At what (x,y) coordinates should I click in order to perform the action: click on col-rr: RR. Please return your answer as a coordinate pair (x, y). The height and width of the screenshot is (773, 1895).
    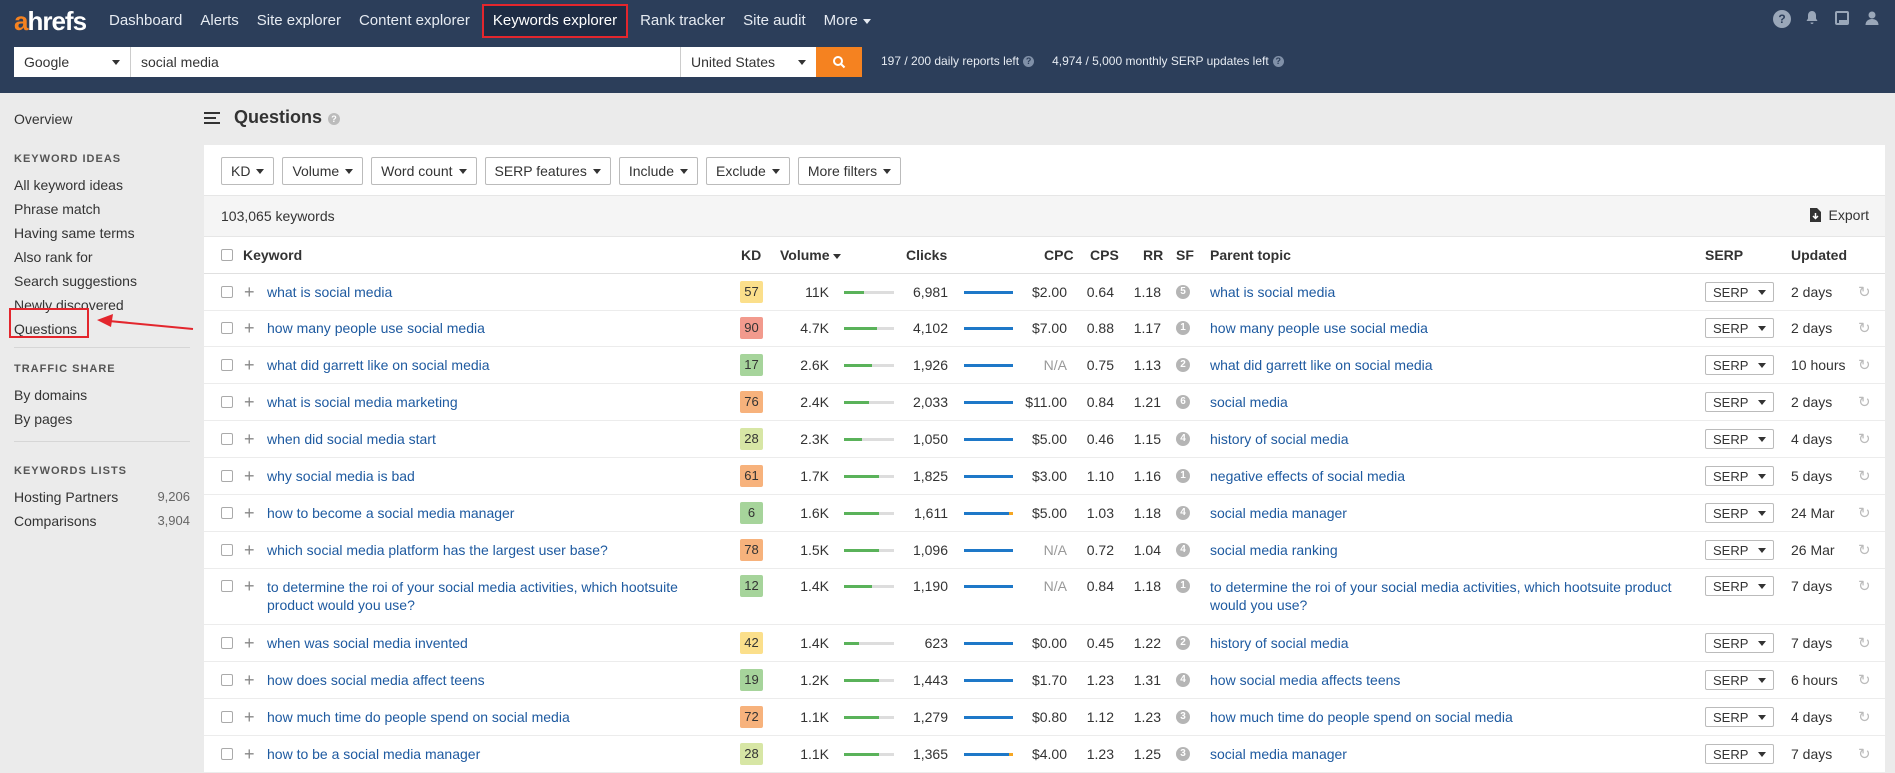
    Looking at the image, I should click on (1153, 255).